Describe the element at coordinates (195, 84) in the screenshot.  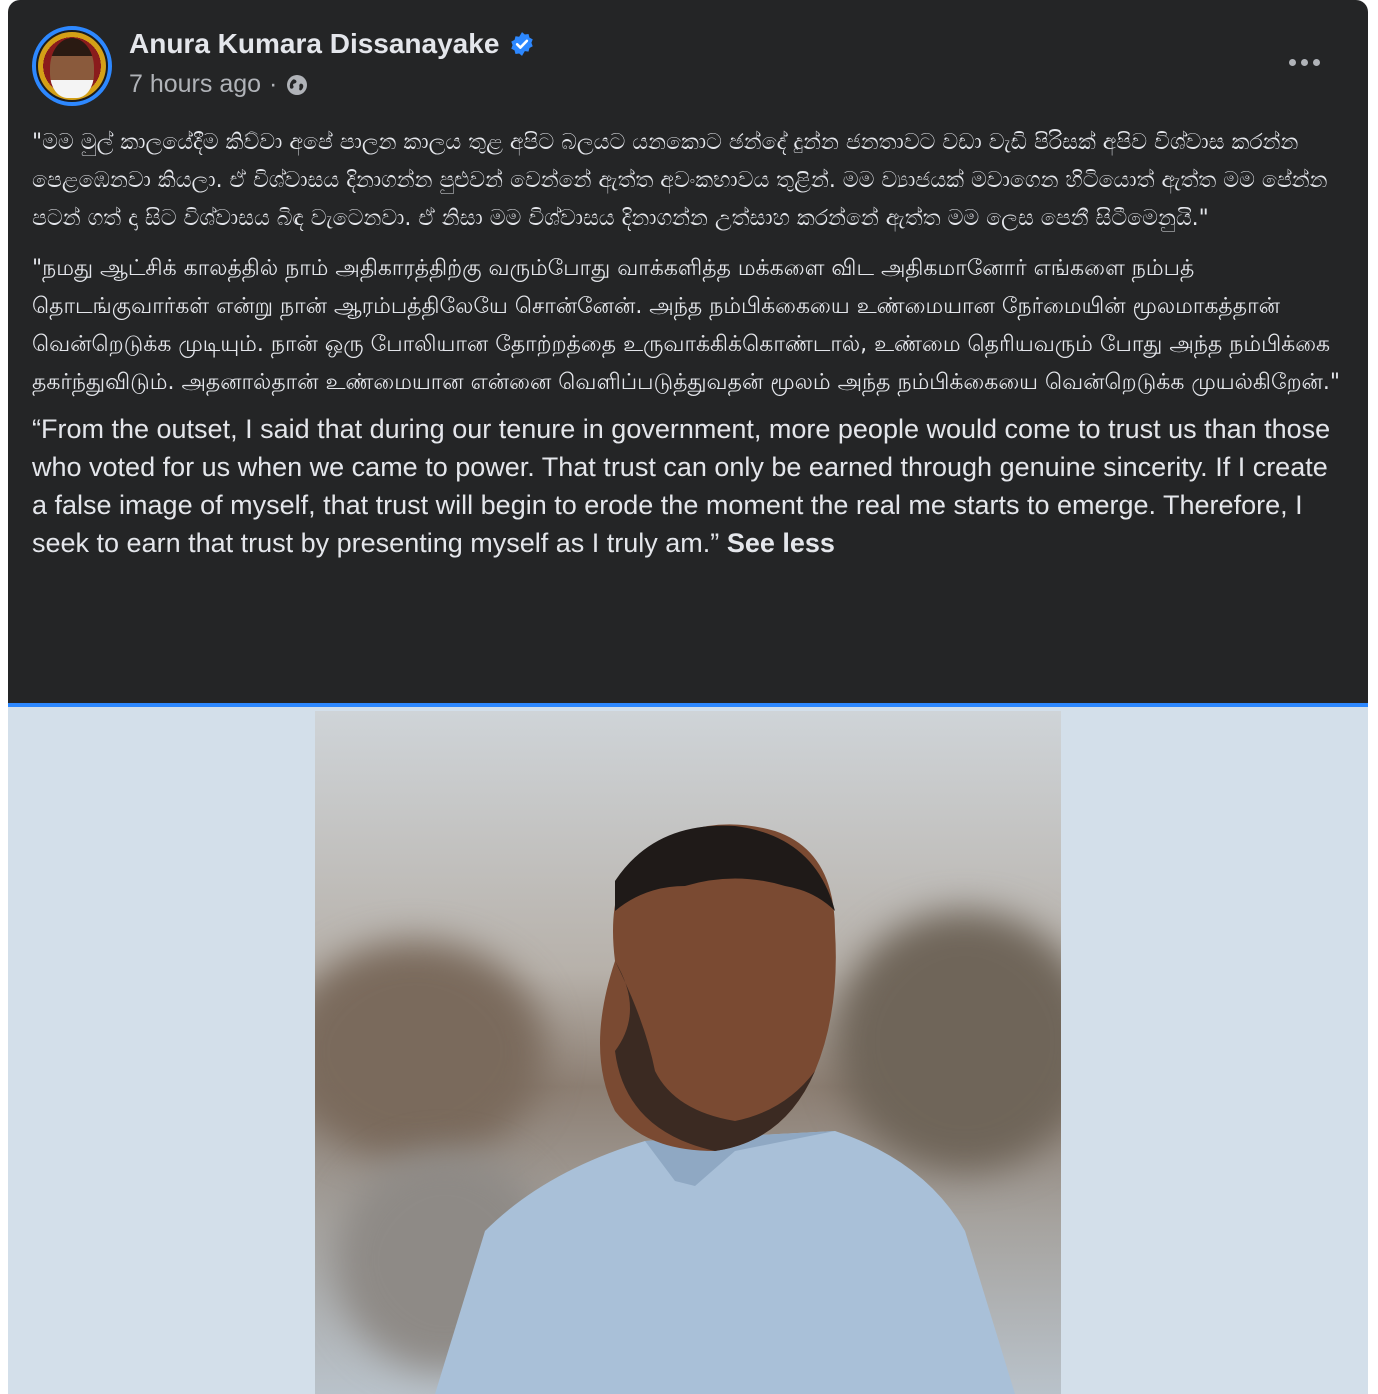
I see `post-timestamp: 7 hours ago` at that location.